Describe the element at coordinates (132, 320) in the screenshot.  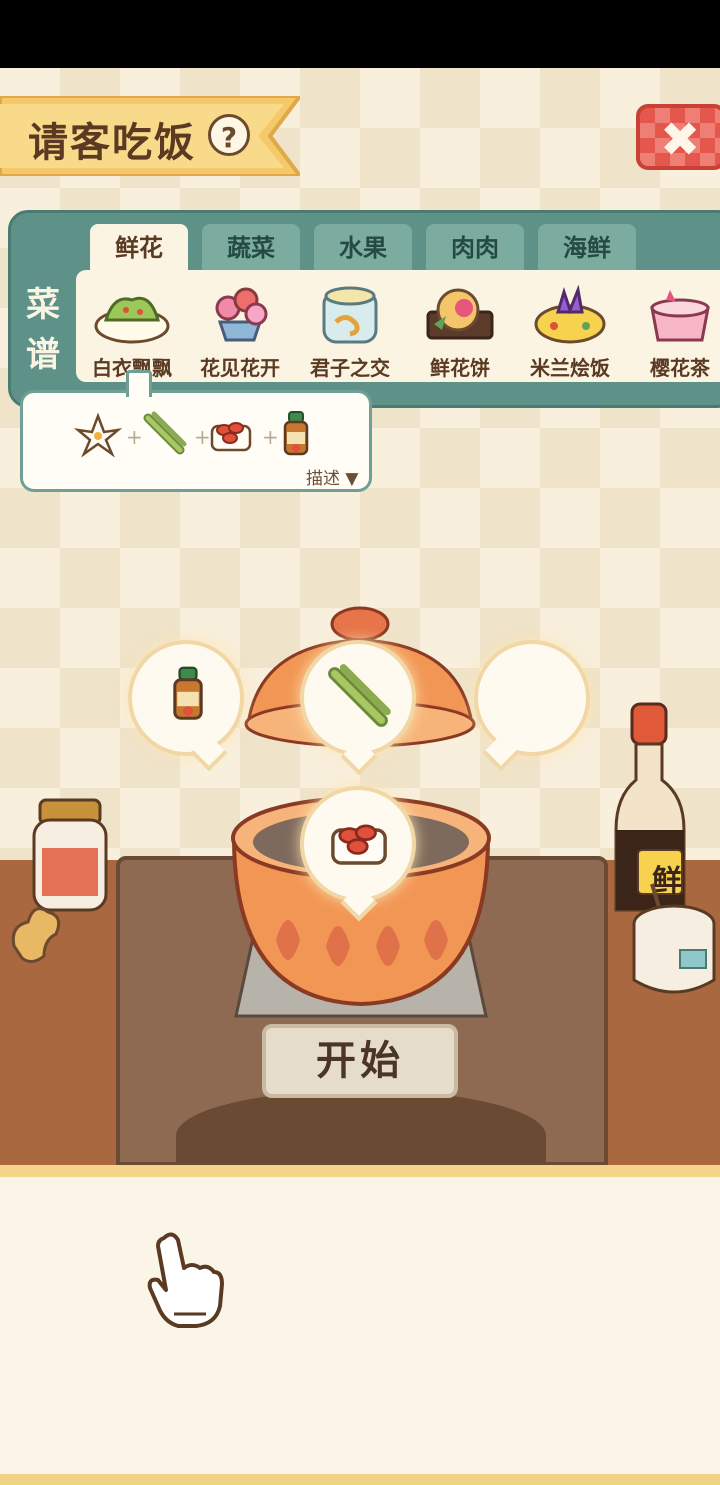
I see `salad-dish-icon` at that location.